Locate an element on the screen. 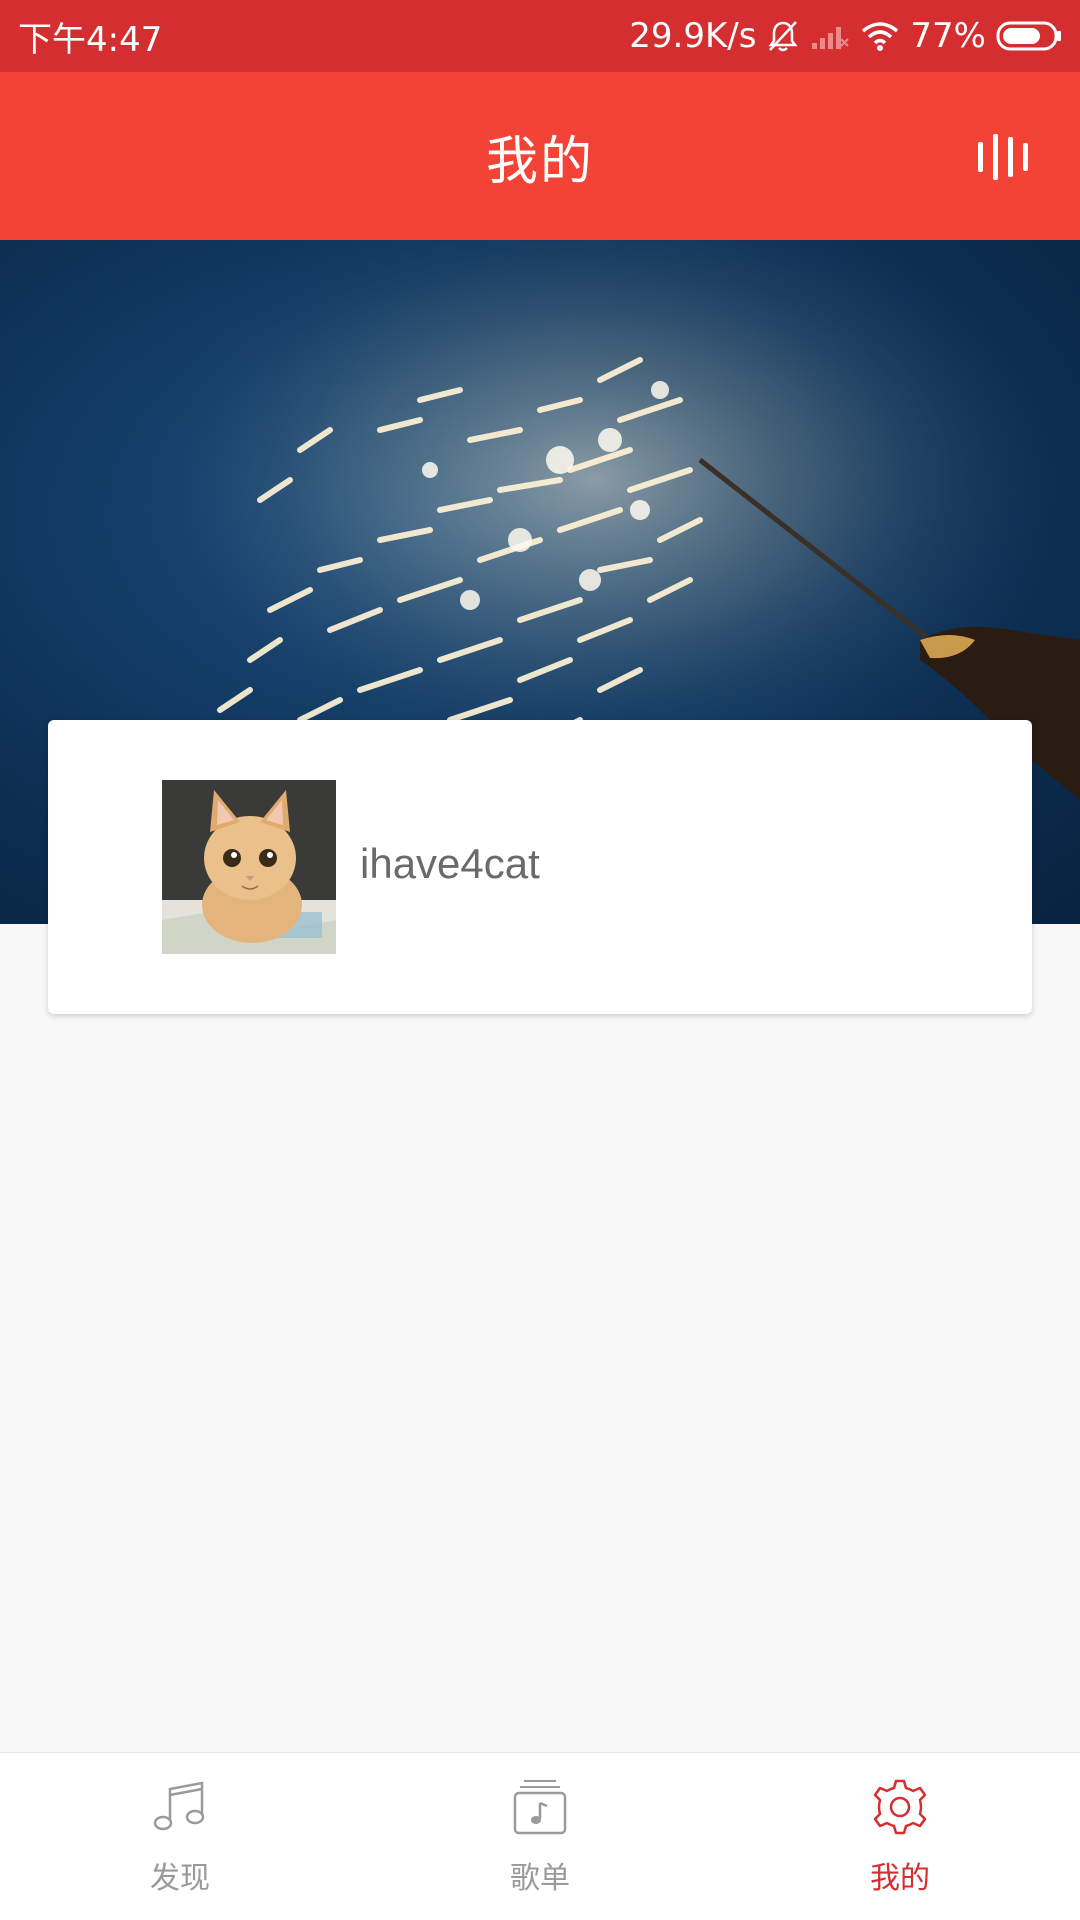 The height and width of the screenshot is (1920, 1080). bottom-nav: 发现 歌单 我的 is located at coordinates (540, 1836).